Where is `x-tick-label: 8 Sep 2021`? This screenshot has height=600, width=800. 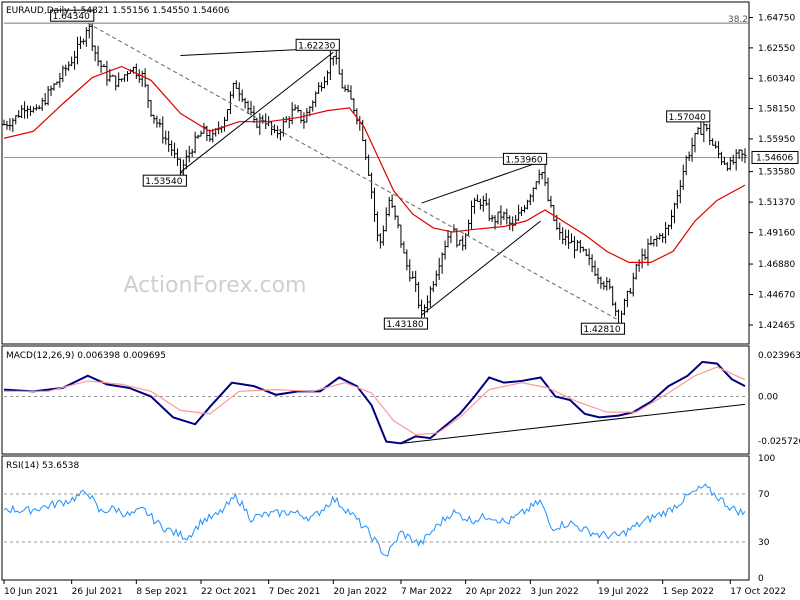
x-tick-label: 8 Sep 2021 is located at coordinates (161, 592).